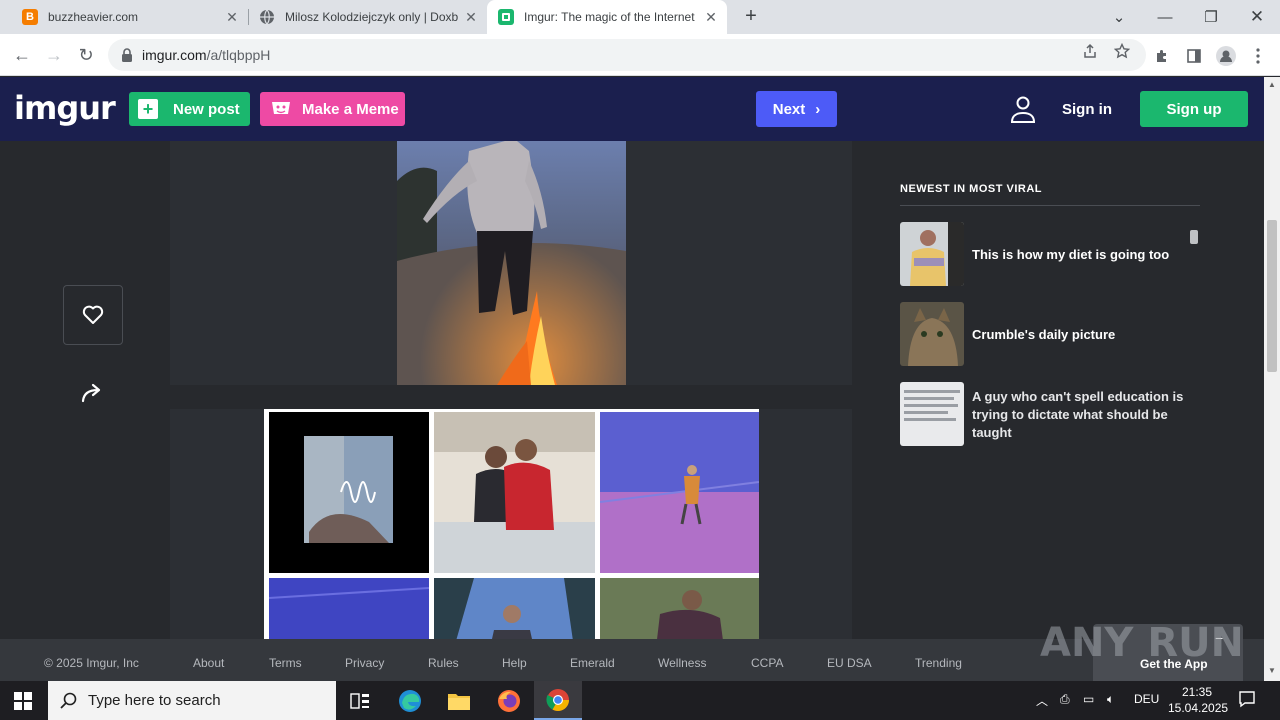 The height and width of the screenshot is (720, 1280). Describe the element at coordinates (1119, 17) in the screenshot. I see `tab-search-chevron-icon: ⌄` at that location.